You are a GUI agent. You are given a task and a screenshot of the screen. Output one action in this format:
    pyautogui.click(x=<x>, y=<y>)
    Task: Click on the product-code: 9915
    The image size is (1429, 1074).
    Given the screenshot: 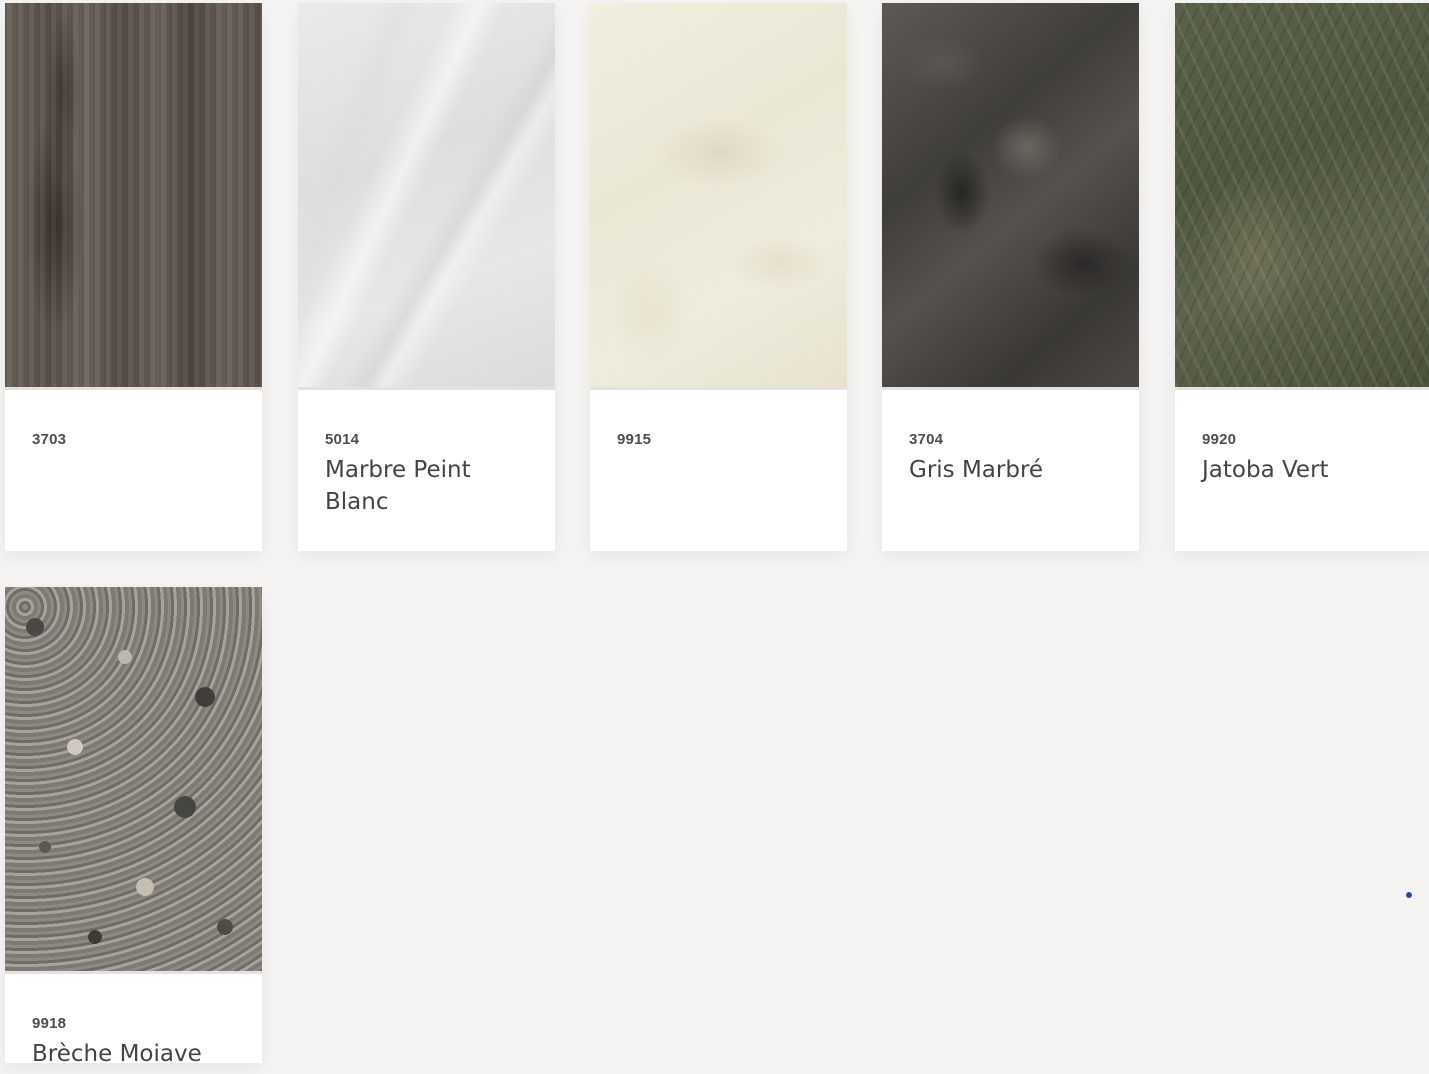 What is the action you would take?
    pyautogui.click(x=634, y=439)
    